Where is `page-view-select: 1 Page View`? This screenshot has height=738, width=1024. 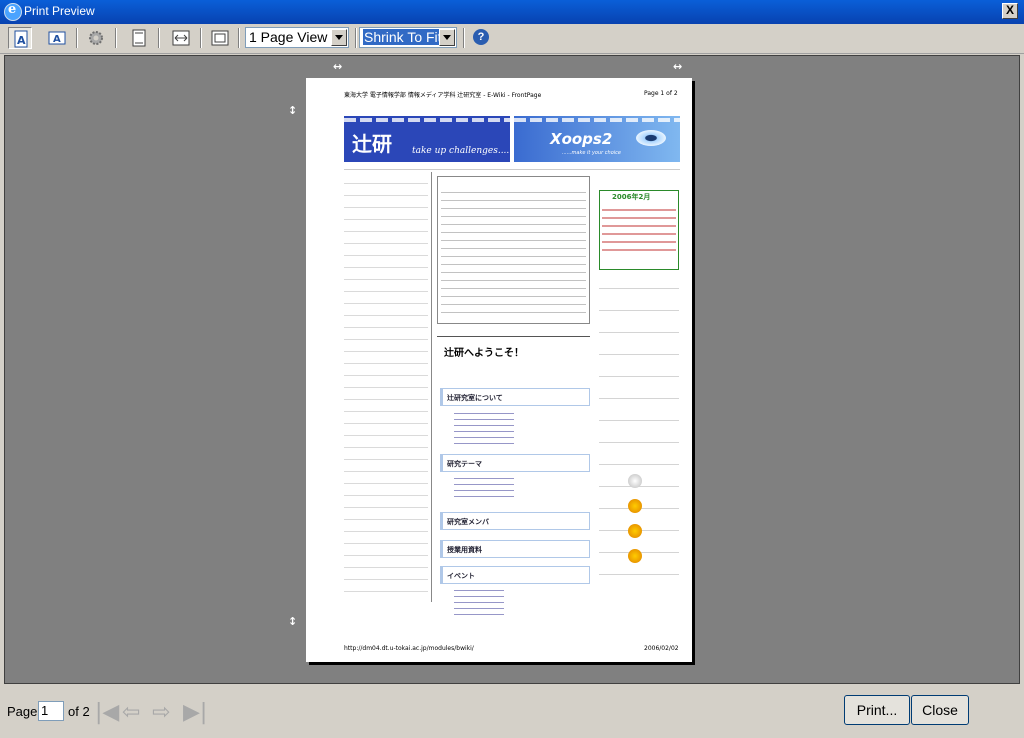
page-view-select: 1 Page View is located at coordinates (297, 37).